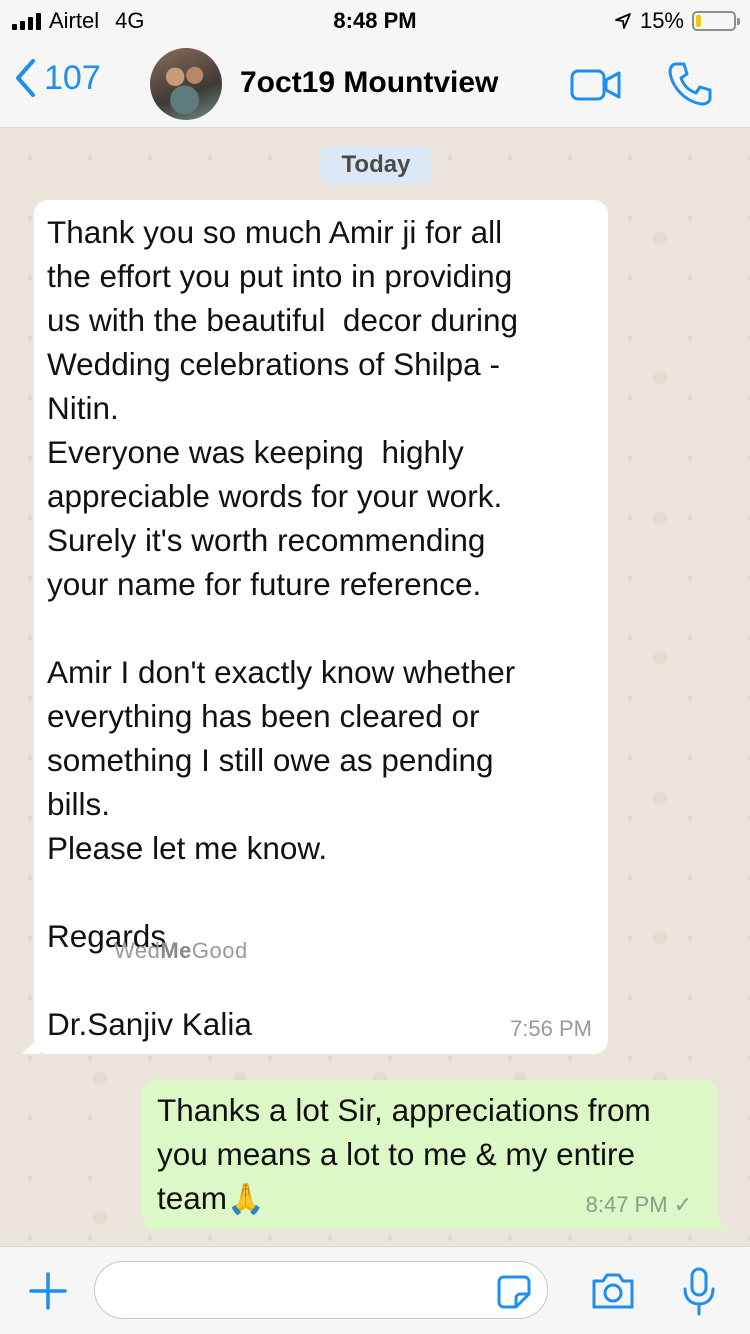 The width and height of the screenshot is (750, 1334). Describe the element at coordinates (321, 1290) in the screenshot. I see `message-input` at that location.